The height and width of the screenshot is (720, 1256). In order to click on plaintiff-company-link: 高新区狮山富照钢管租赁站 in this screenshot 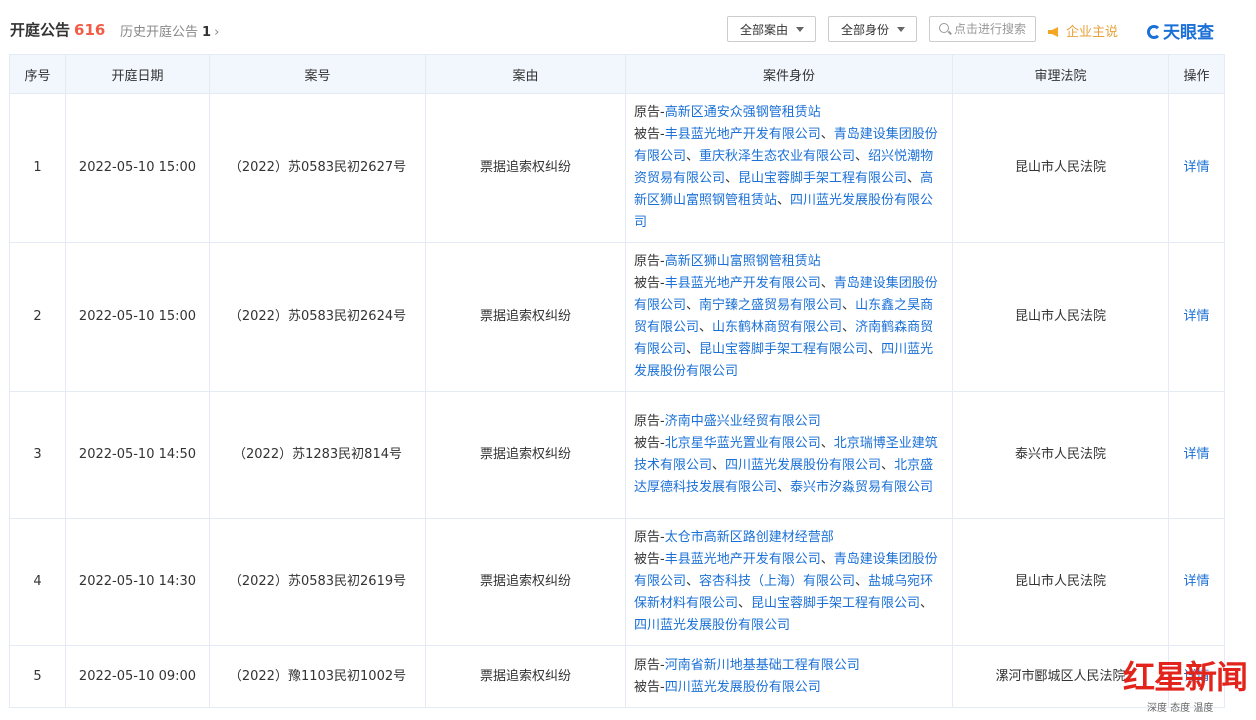, I will do `click(743, 261)`.